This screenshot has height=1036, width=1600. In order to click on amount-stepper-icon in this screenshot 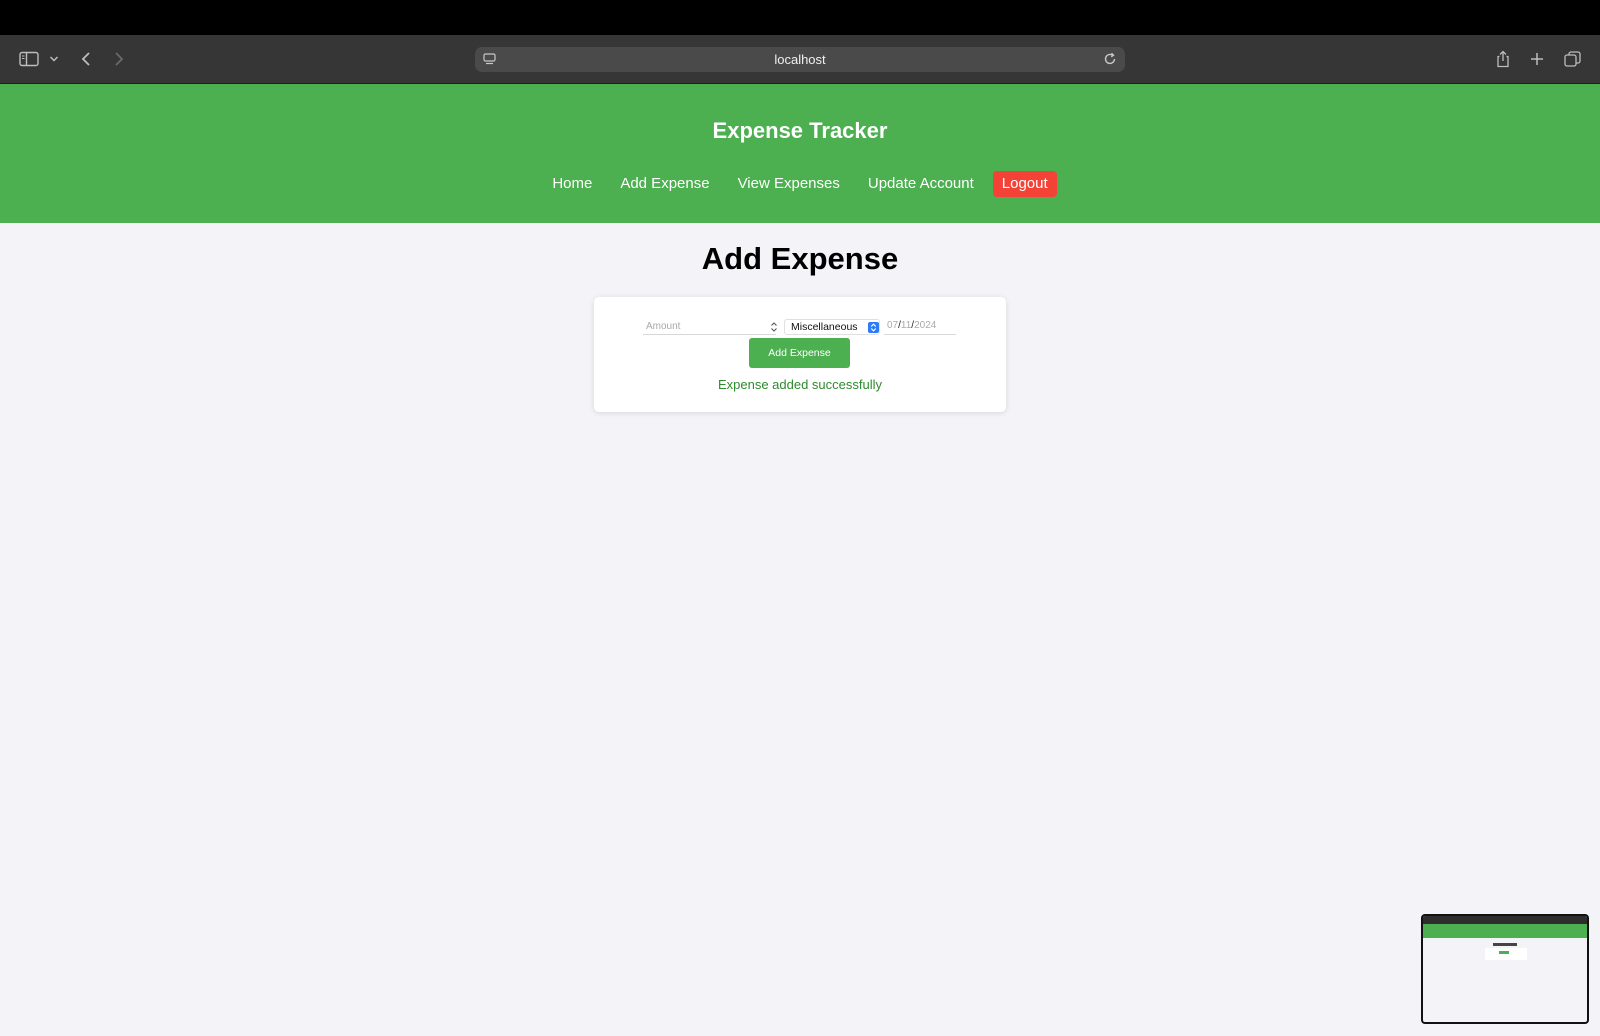, I will do `click(774, 329)`.